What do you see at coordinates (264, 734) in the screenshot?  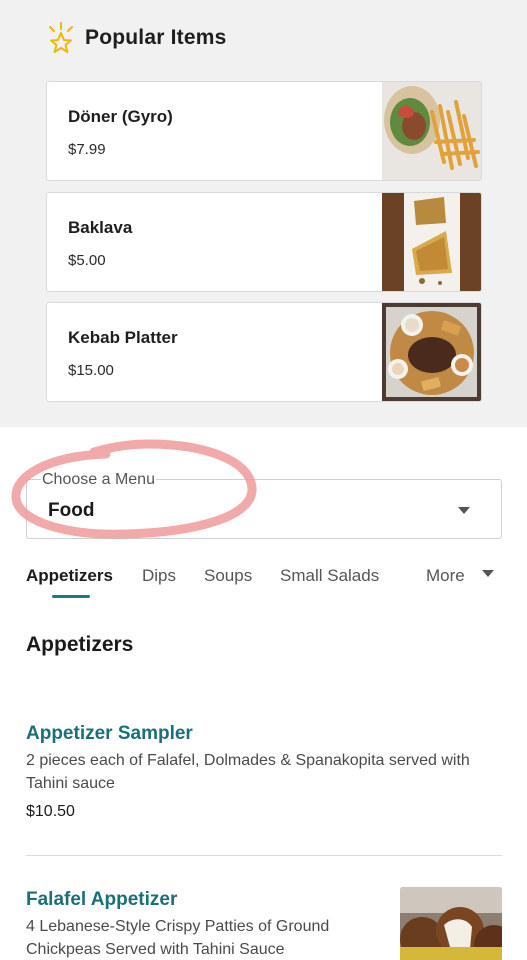 I see `menu-item-name: Appetizer Sampler` at bounding box center [264, 734].